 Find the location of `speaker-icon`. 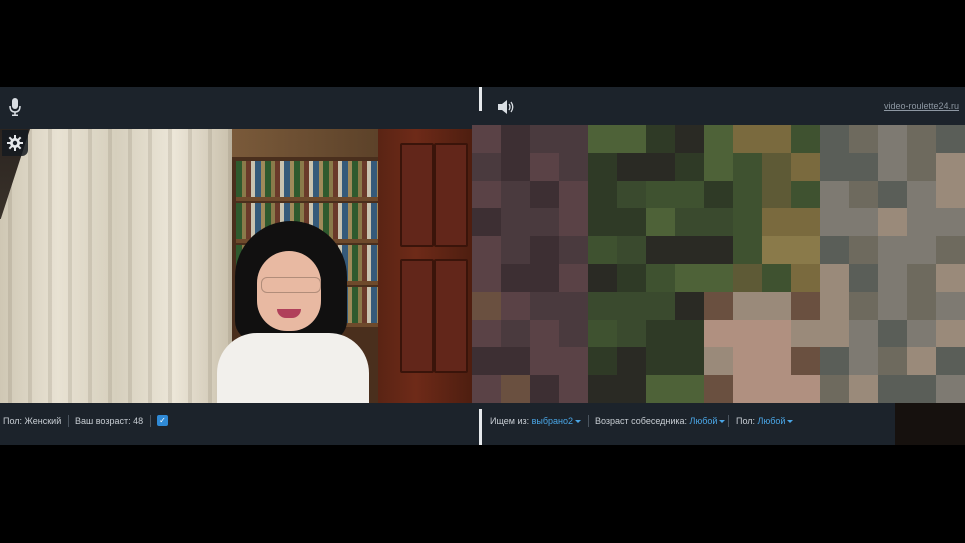

speaker-icon is located at coordinates (507, 107).